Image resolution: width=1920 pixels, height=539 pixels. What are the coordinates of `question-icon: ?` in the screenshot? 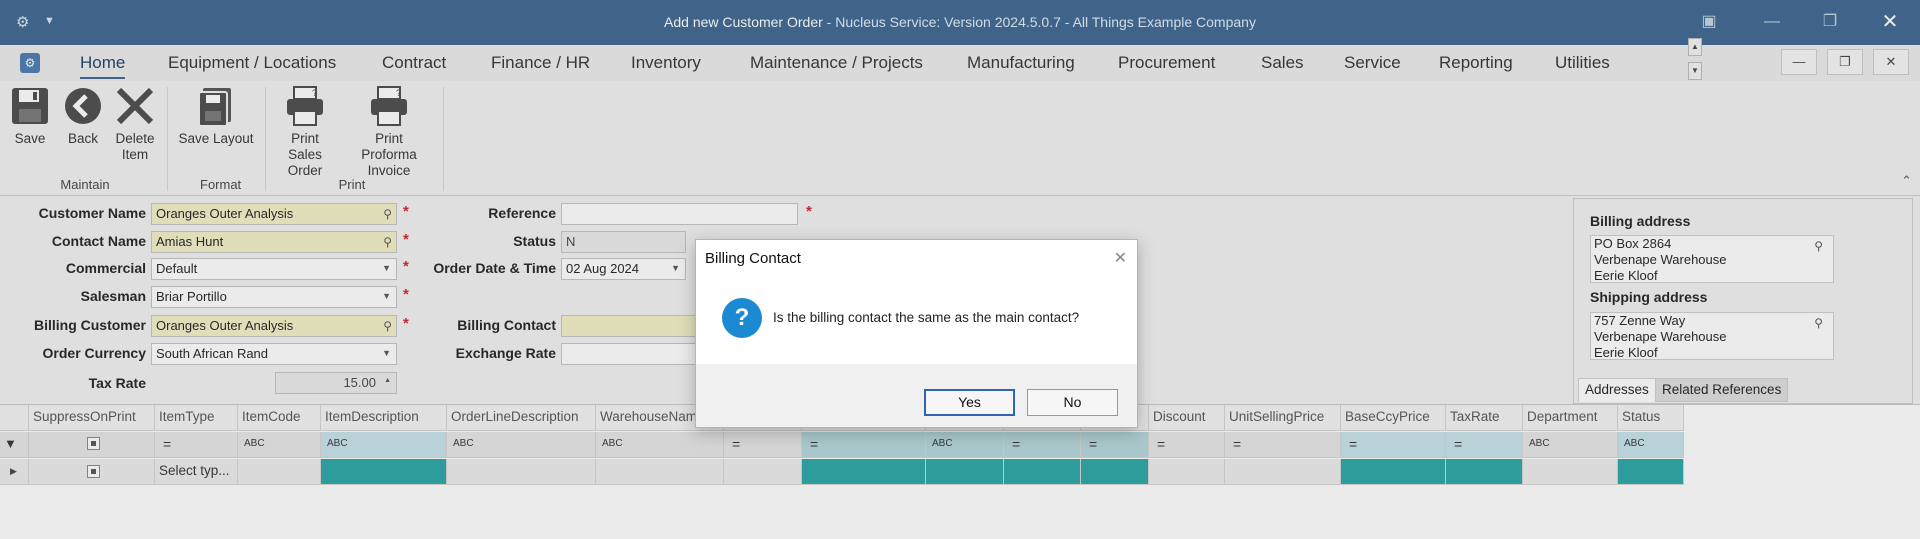 It's located at (742, 318).